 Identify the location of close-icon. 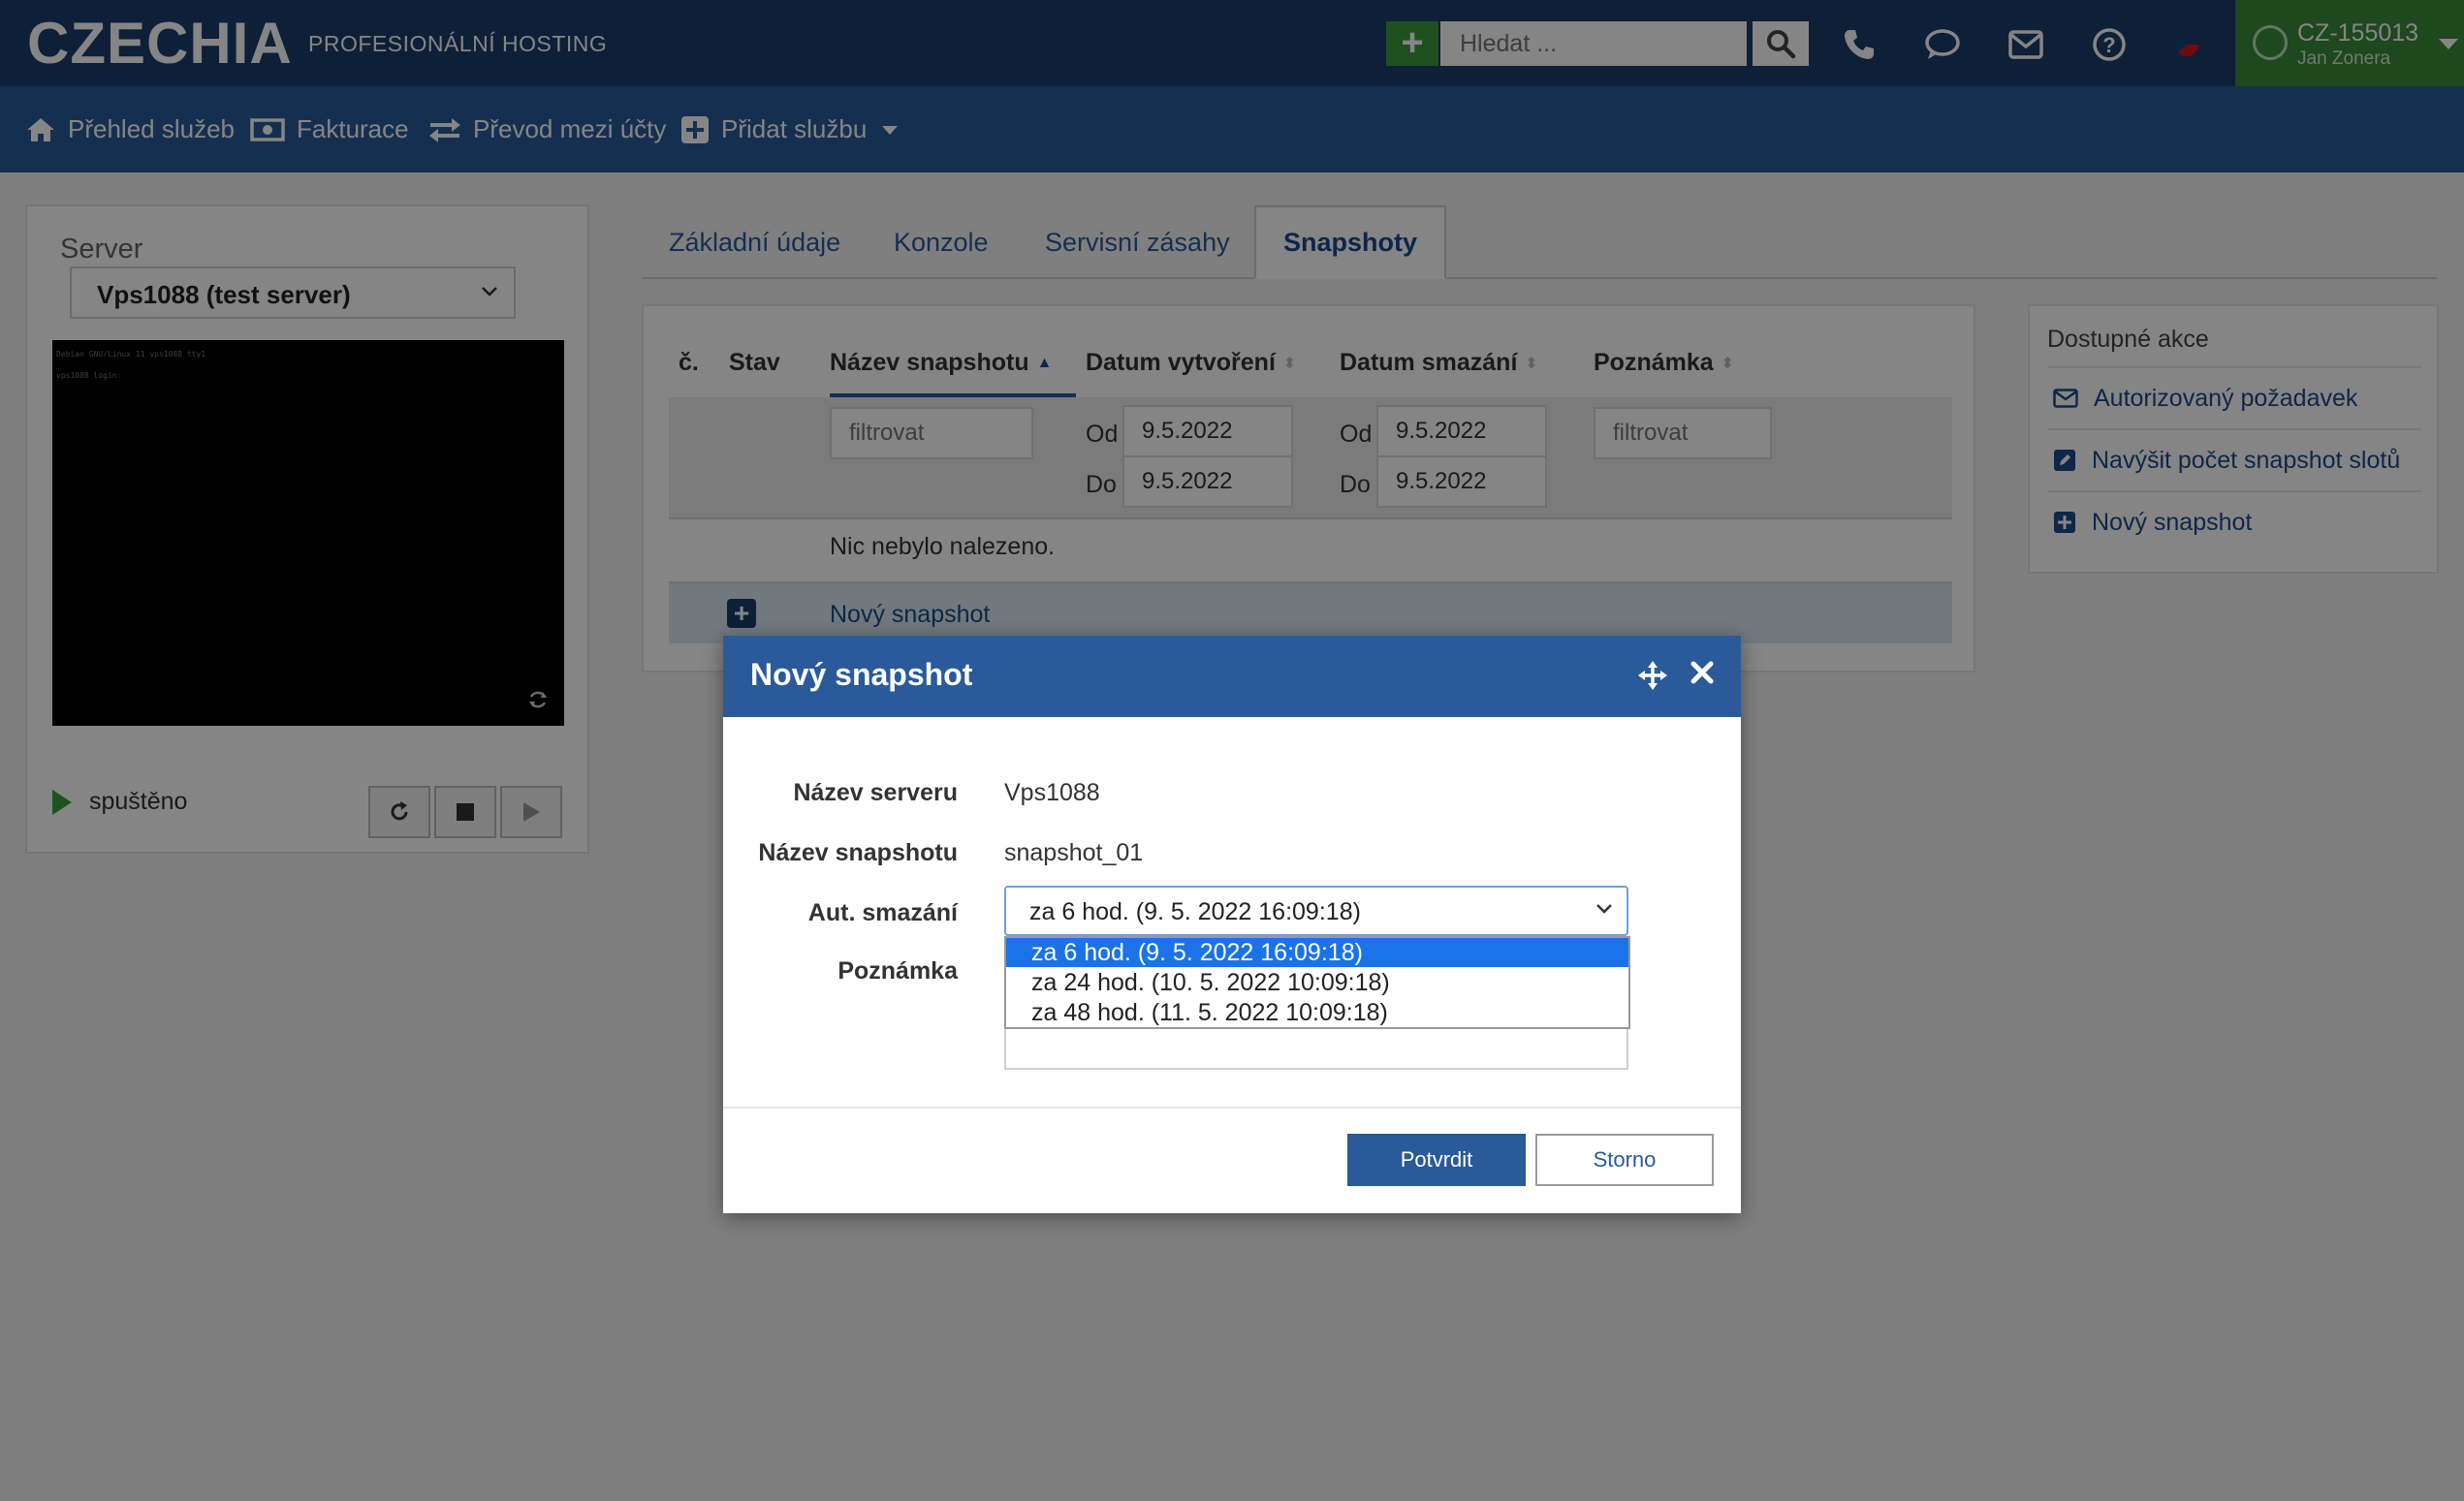
(1702, 672).